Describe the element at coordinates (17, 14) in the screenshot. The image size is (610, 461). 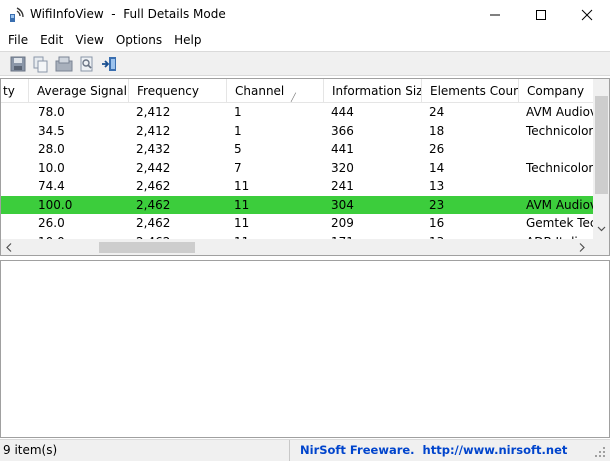
I see `wifi-info-app-icon` at that location.